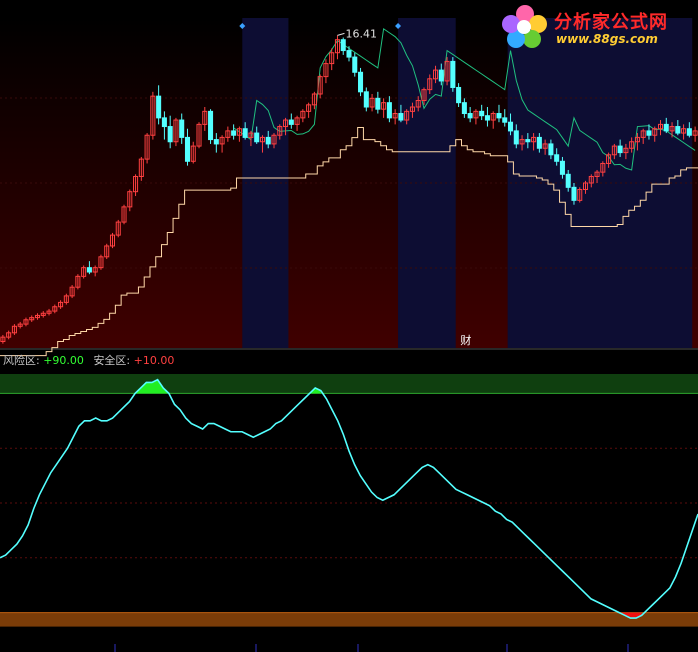 Image resolution: width=698 pixels, height=652 pixels. I want to click on safe-zone-band, so click(349, 619).